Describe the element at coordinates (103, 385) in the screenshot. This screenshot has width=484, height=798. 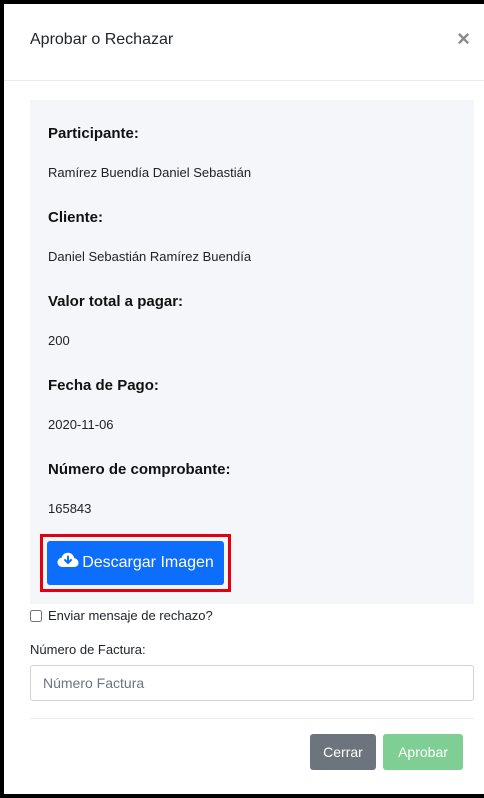
I see `fecha-label: Fecha de Pago:` at that location.